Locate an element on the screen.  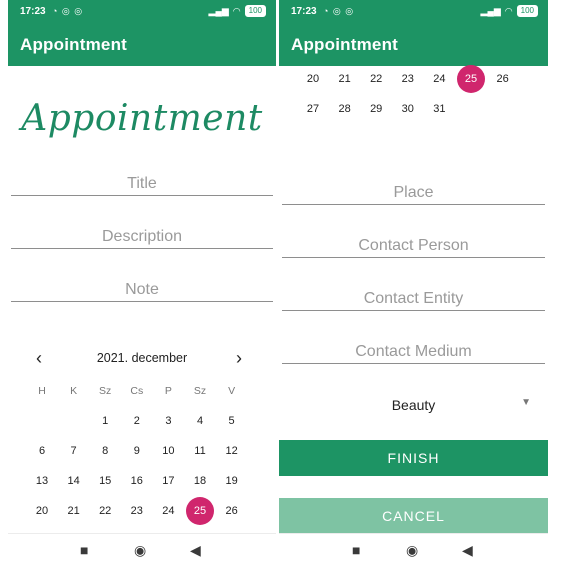
weekday-label: K is located at coordinates (74, 391).